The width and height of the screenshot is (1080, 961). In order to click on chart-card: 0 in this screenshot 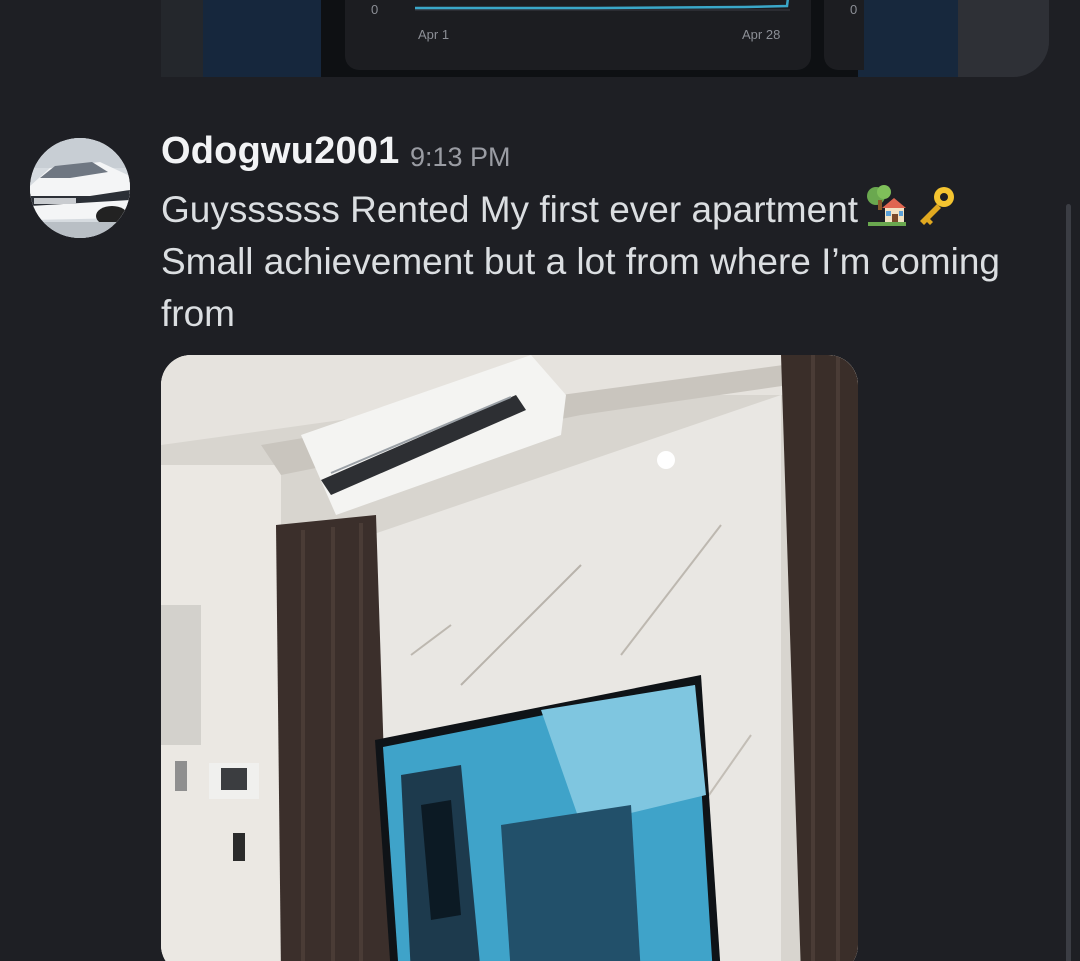, I will do `click(844, 35)`.